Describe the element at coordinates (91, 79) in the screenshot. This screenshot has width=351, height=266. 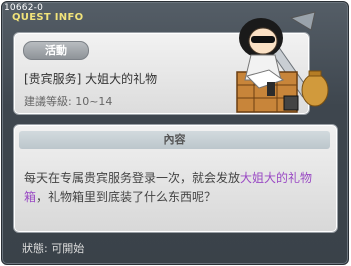
I see `quest-name: [贵宾服务] 大姐大的礼物` at that location.